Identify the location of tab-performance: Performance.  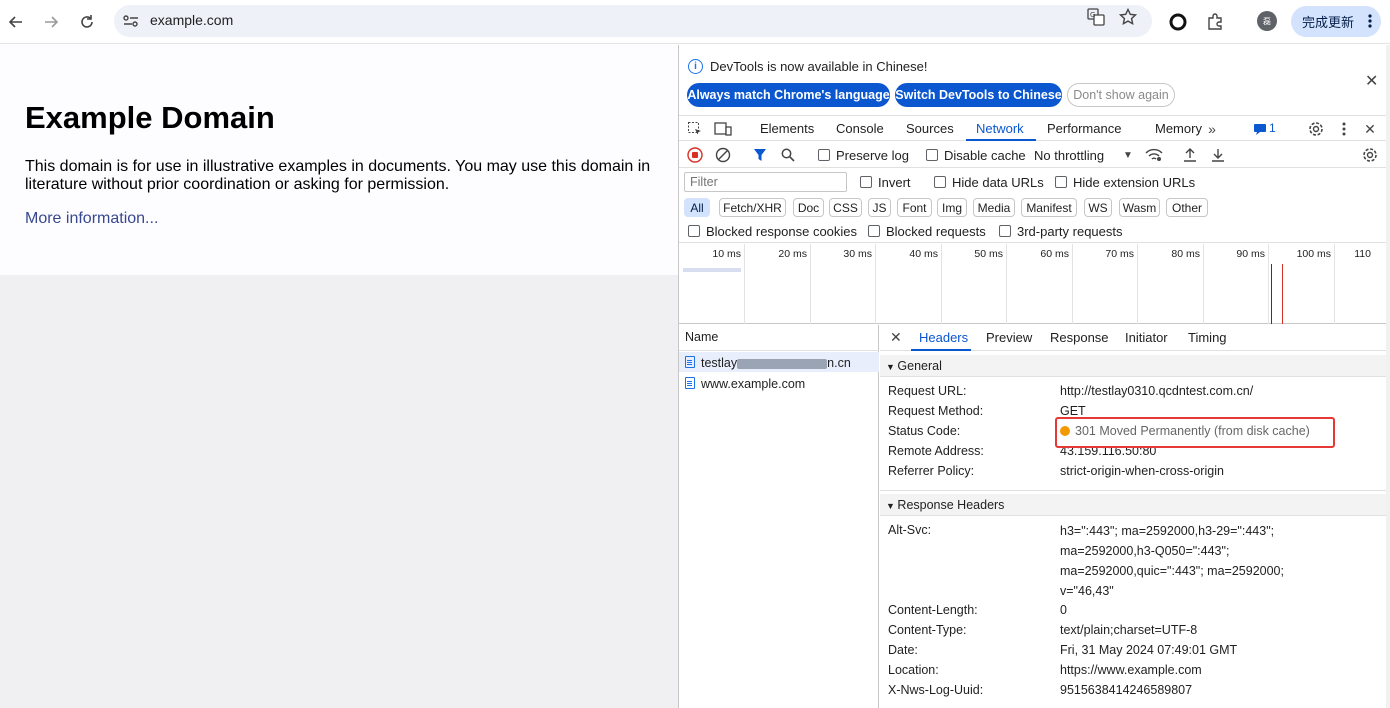
(1084, 128).